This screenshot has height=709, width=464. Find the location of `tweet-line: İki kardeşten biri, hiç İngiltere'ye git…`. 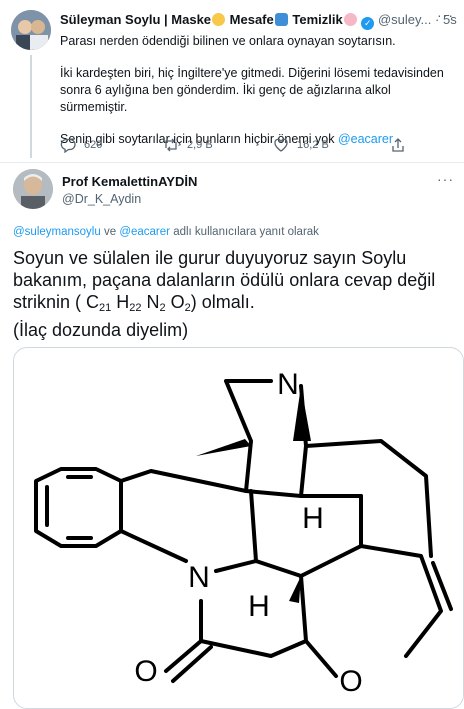

tweet-line: İki kardeşten biri, hiç İngiltere'ye git… is located at coordinates (252, 90).